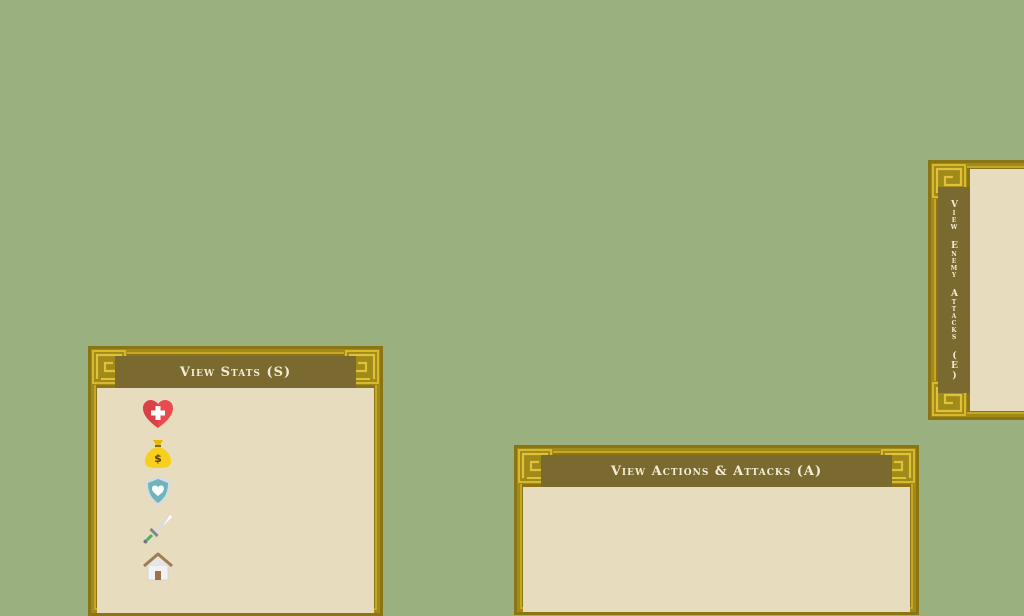  Describe the element at coordinates (716, 549) in the screenshot. I see `actions-content` at that location.